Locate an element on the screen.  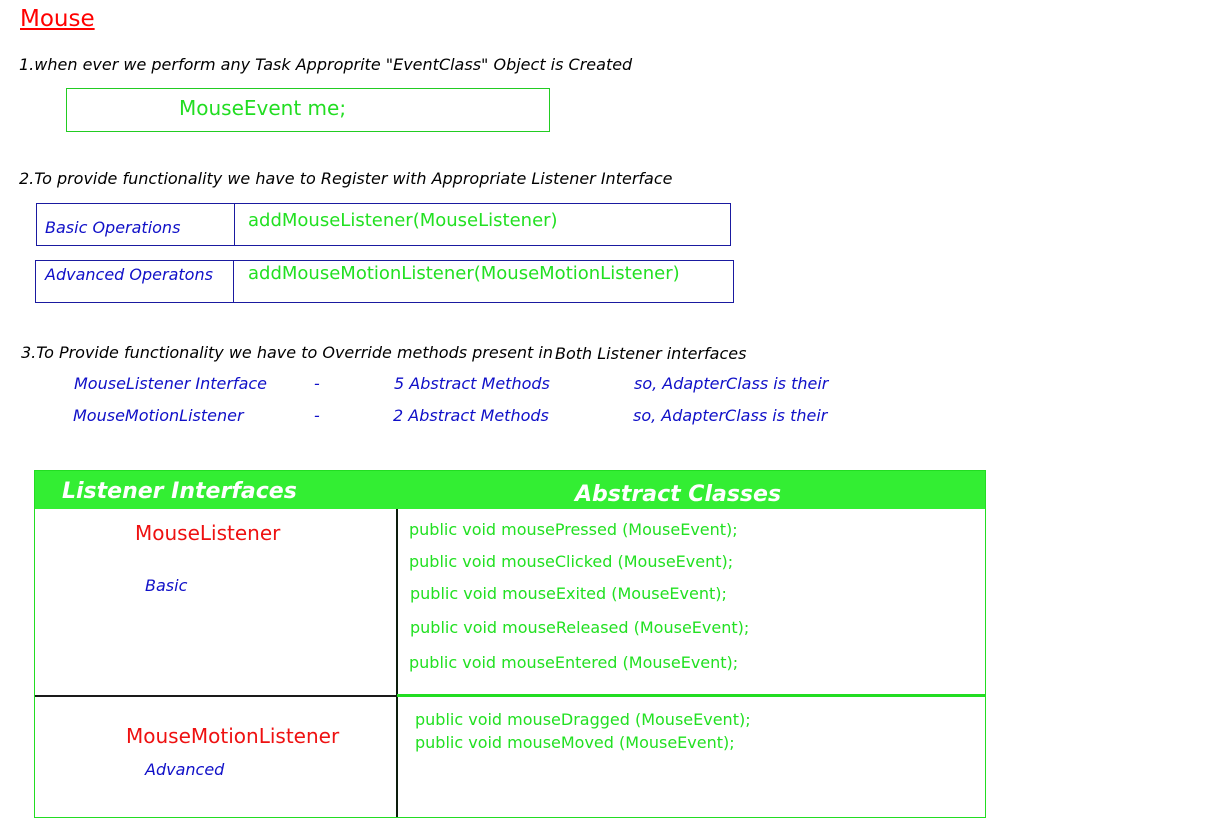
header-abstract-classes: Abstract Classes is located at coordinates (678, 494).